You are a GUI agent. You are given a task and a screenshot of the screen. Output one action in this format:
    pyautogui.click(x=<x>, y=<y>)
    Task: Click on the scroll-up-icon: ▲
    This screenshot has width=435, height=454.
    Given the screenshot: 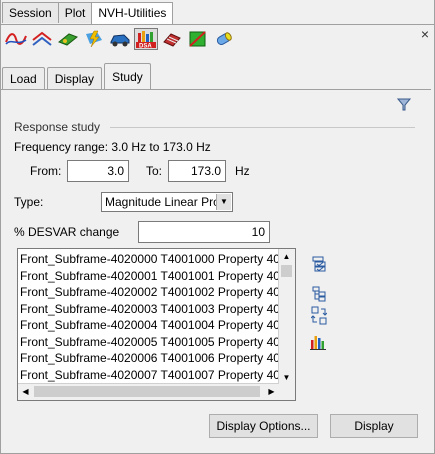 What is the action you would take?
    pyautogui.click(x=286, y=256)
    